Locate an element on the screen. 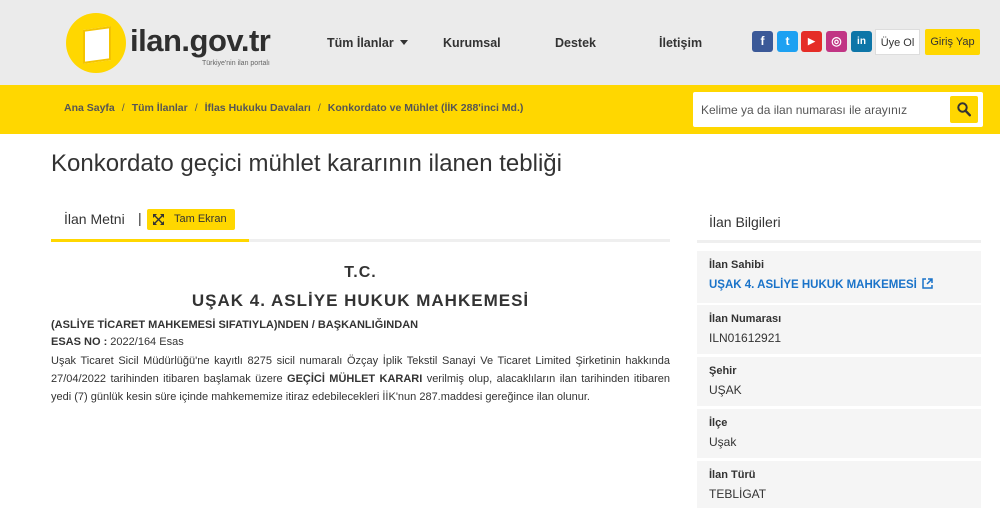 Image resolution: width=1000 pixels, height=508 pixels. nav-tum-ilanlar: Tüm İlanlar is located at coordinates (367, 43).